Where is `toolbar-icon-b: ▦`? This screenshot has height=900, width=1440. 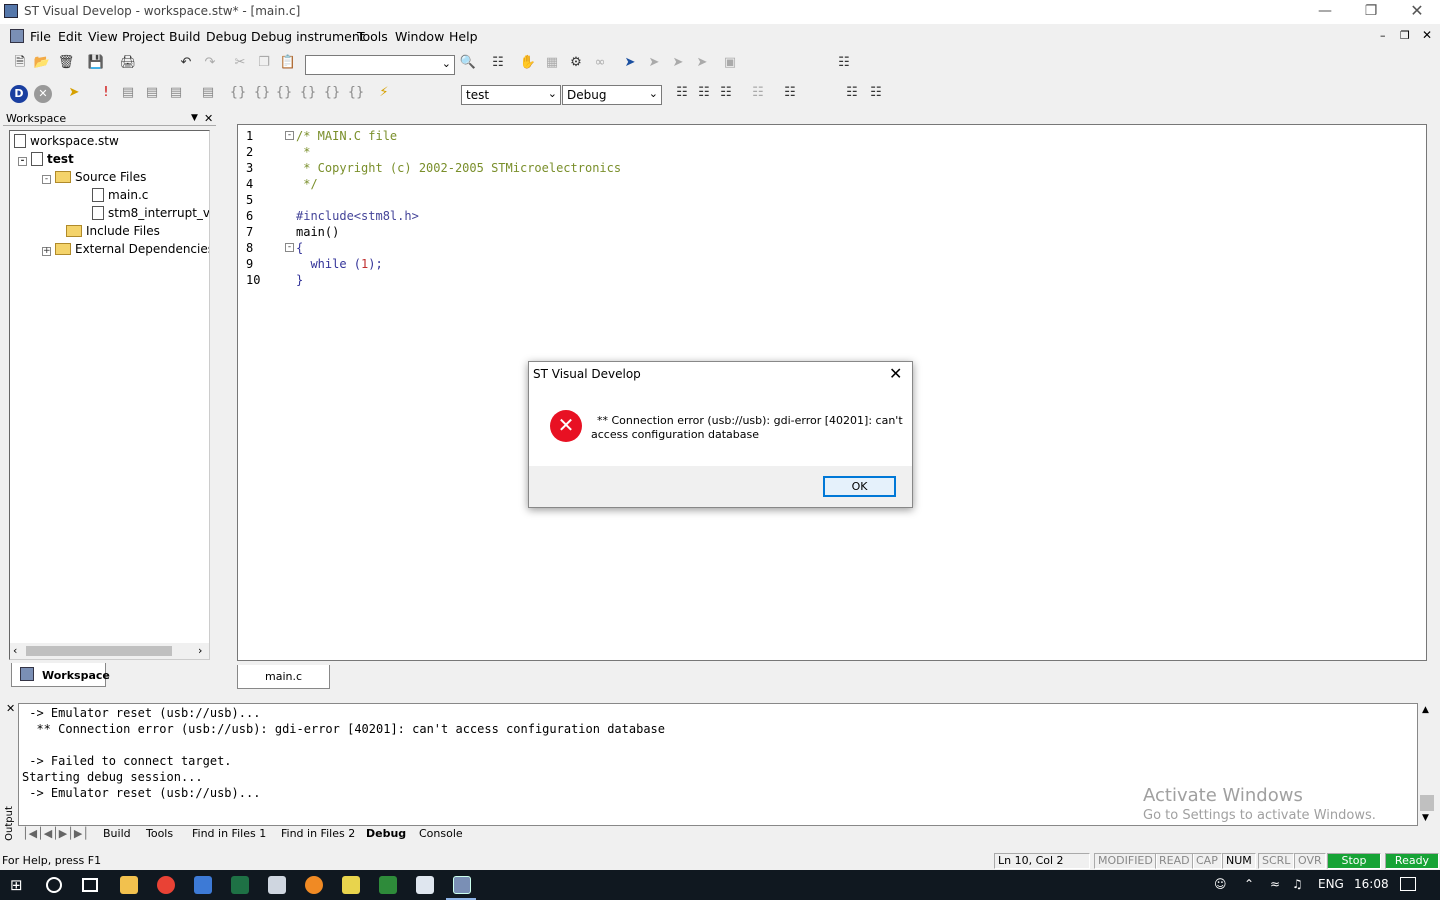
toolbar-icon-b: ▦ is located at coordinates (552, 63).